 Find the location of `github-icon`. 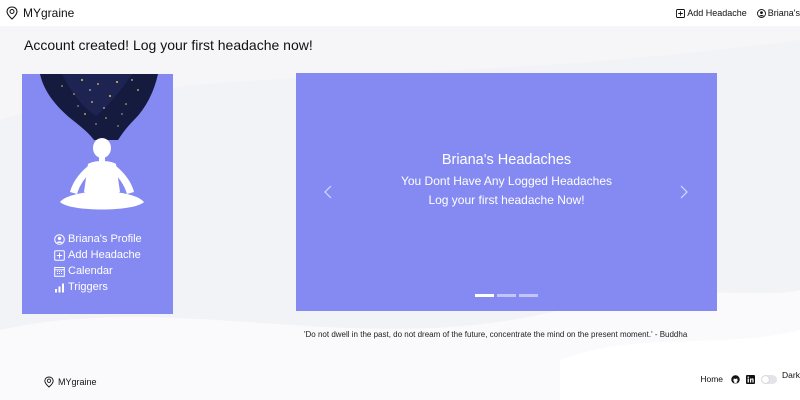

github-icon is located at coordinates (735, 379).